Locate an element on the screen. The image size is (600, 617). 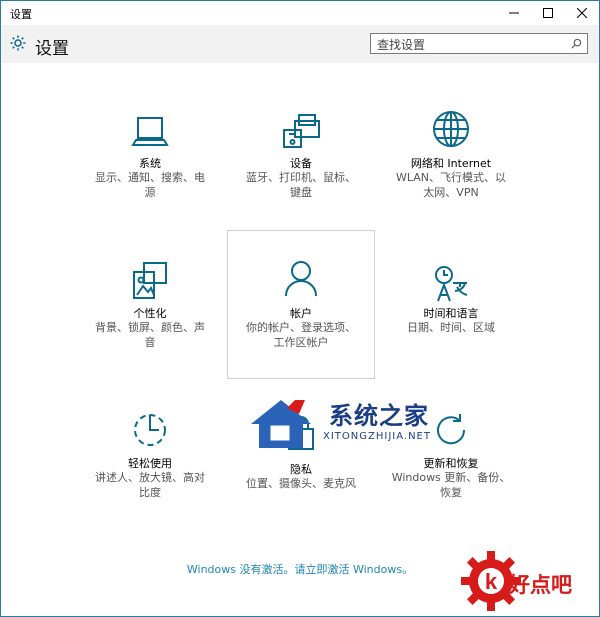
tile-desc-line-2: 太网、VPN is located at coordinates (451, 192).